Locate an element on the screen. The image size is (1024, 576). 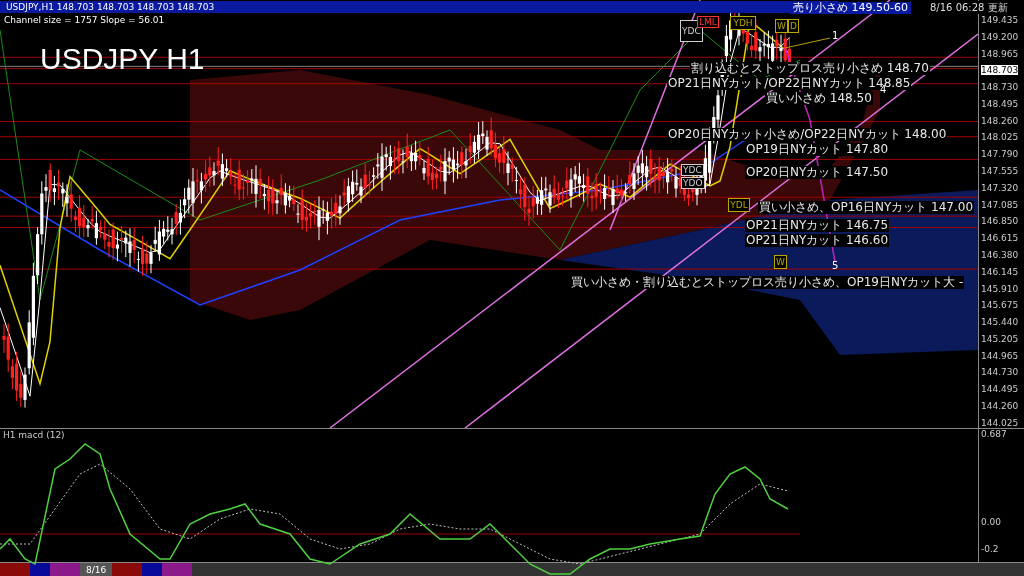
macd-tick: 0.00 is located at coordinates (992, 521).